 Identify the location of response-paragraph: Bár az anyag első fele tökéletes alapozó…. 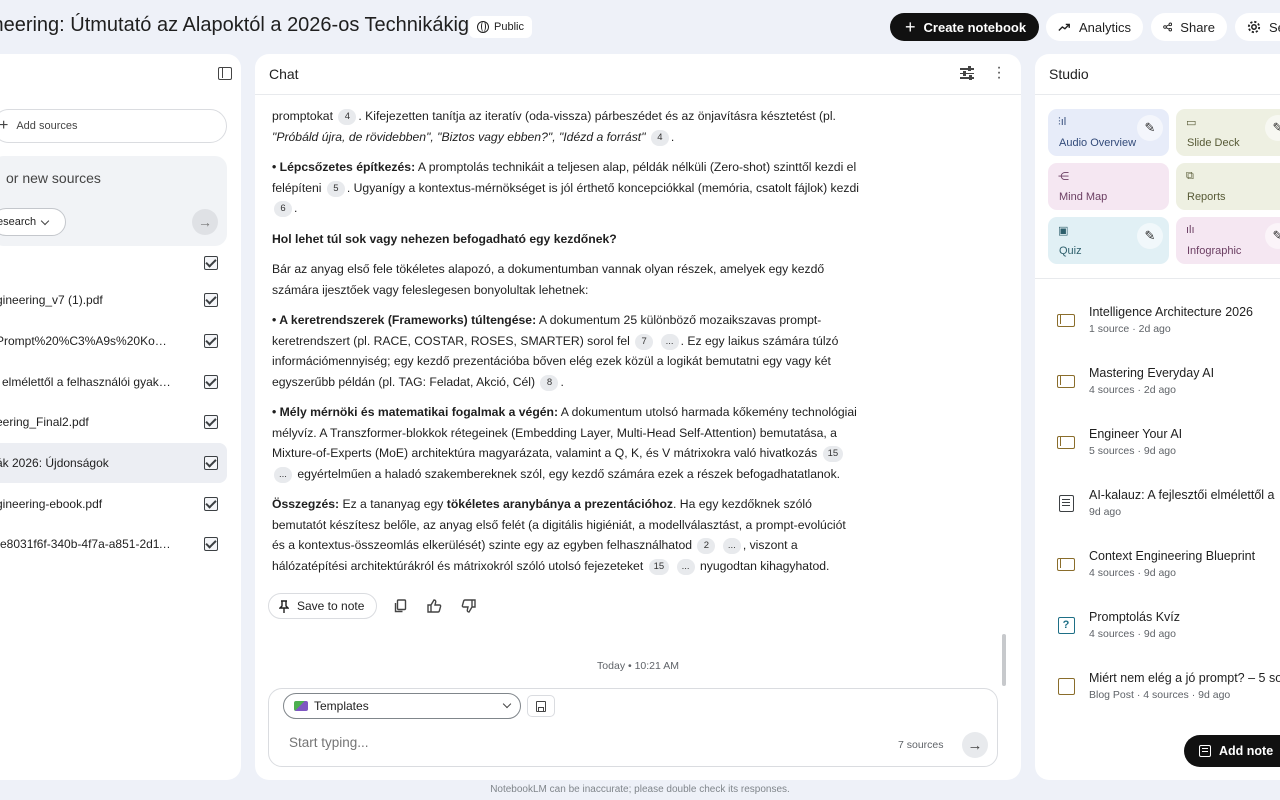
(567, 279).